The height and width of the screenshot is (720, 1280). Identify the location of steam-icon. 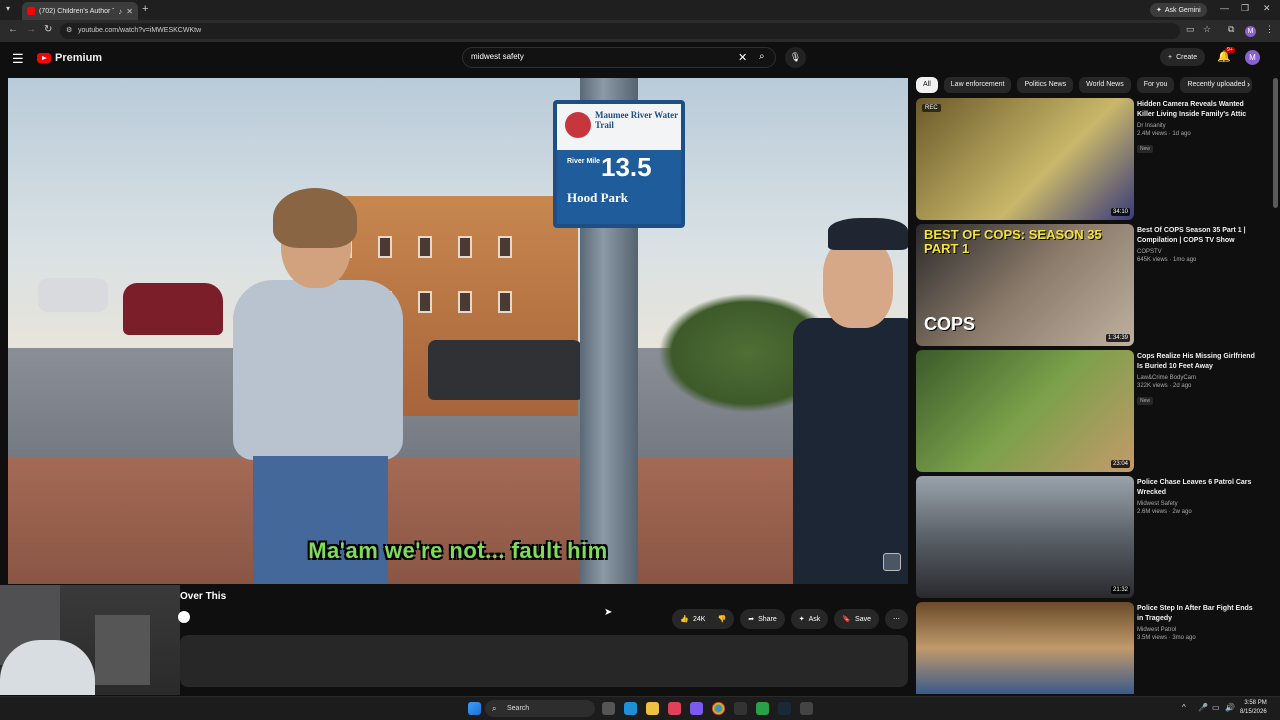
(784, 708).